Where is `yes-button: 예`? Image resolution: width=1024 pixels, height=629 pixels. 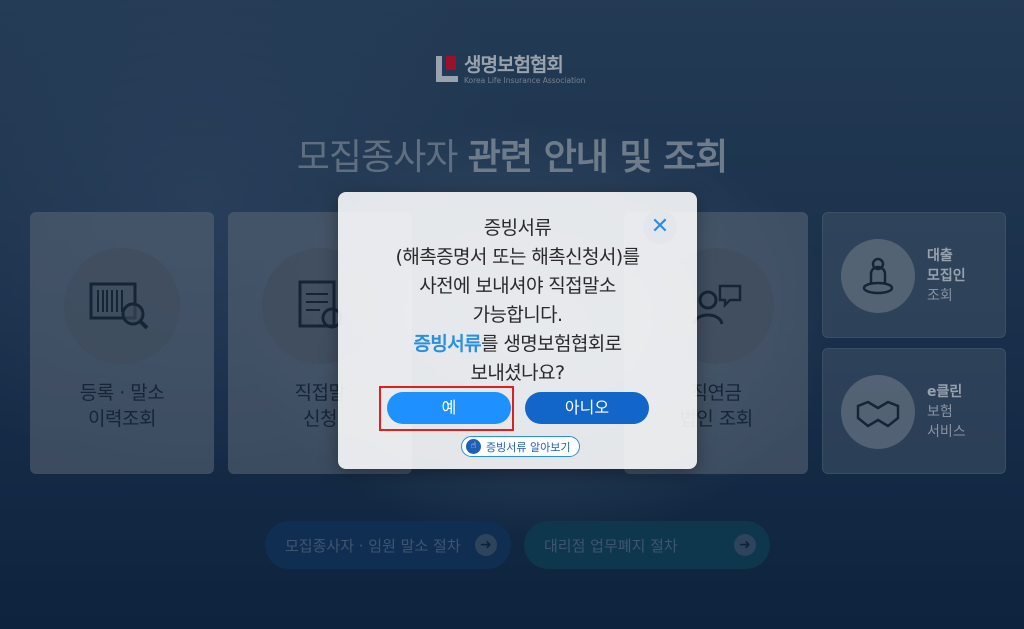
yes-button: 예 is located at coordinates (449, 408).